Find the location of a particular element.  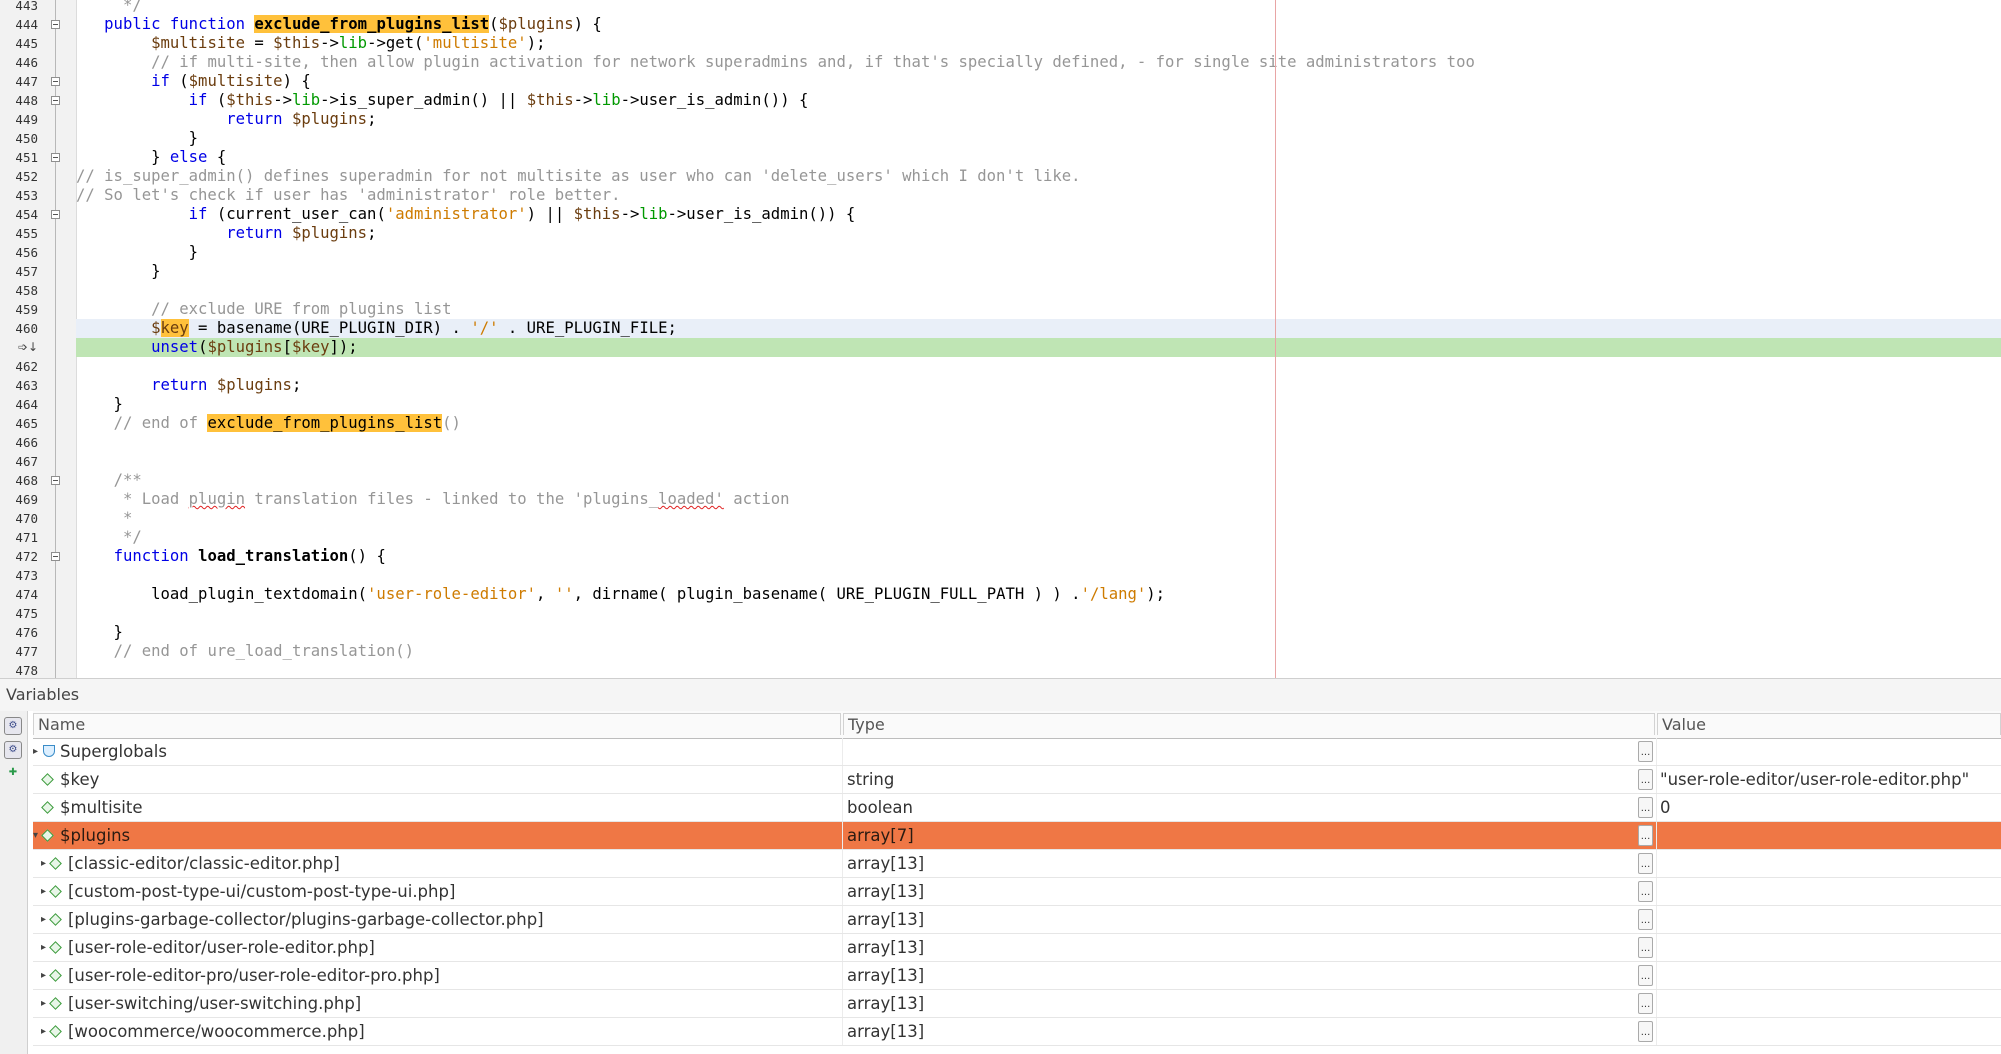

code-line: 476 } is located at coordinates (1000, 632).